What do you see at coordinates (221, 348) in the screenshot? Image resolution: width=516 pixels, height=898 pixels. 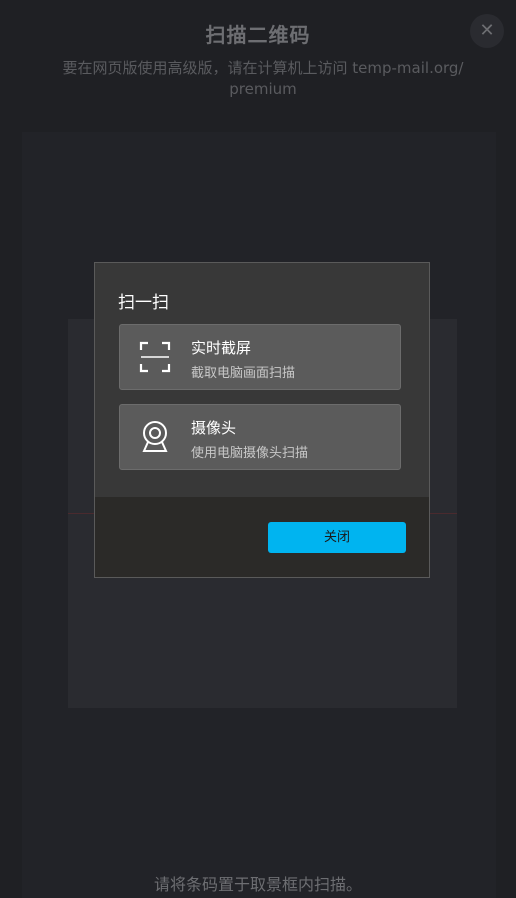 I see `option-name: 实时截屏` at bounding box center [221, 348].